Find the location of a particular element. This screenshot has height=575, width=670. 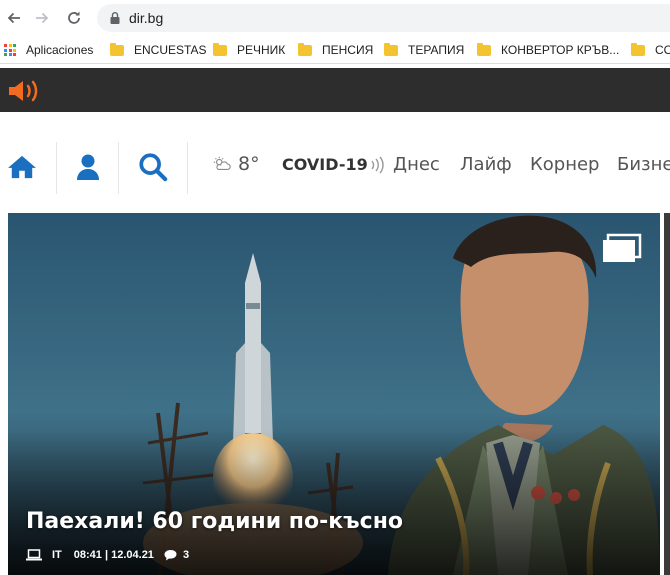

browser-toolbar: dir.bg is located at coordinates (335, 18).